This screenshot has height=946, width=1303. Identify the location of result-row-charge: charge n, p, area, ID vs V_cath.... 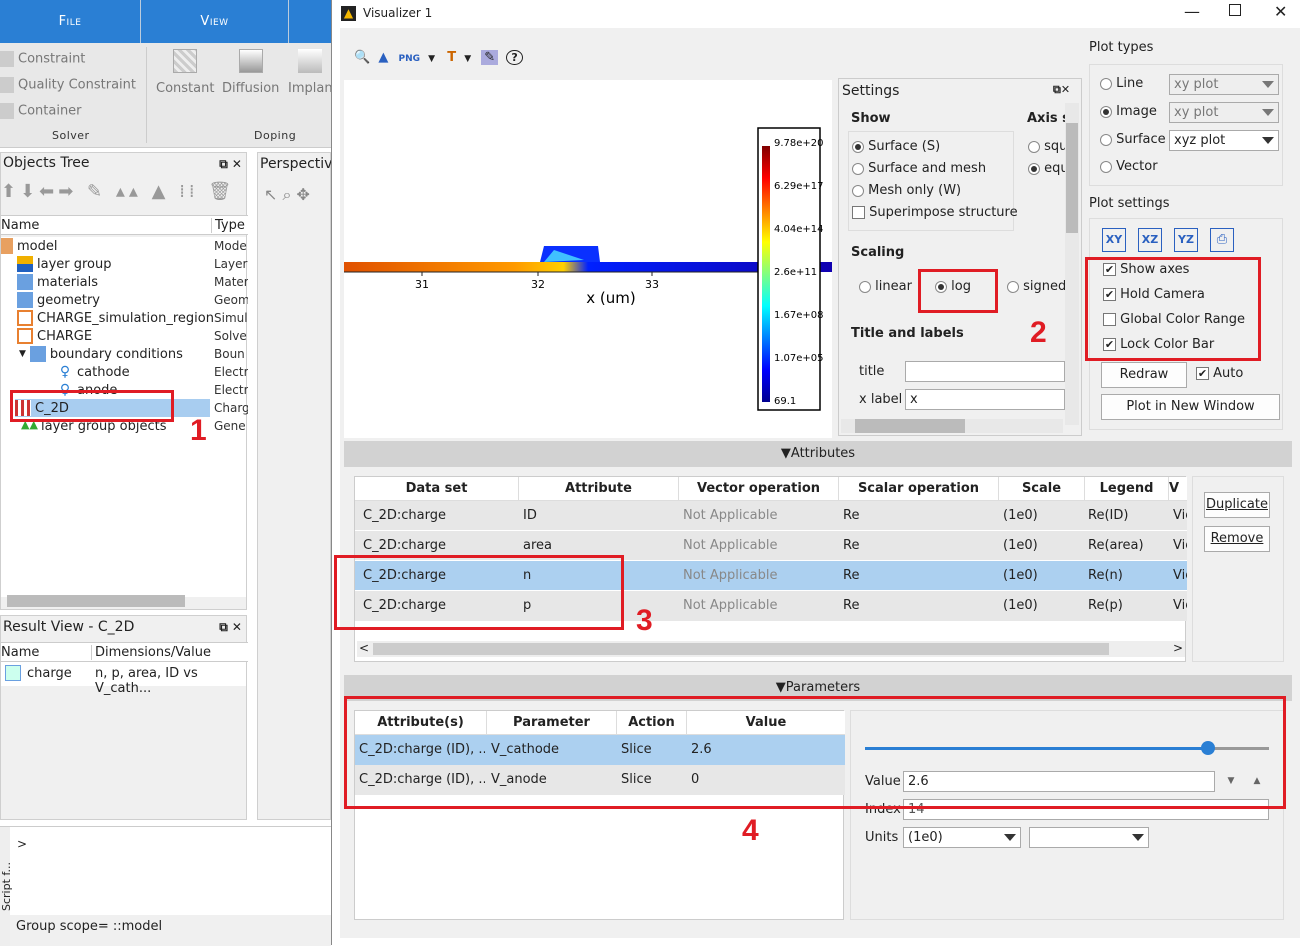
(123, 679).